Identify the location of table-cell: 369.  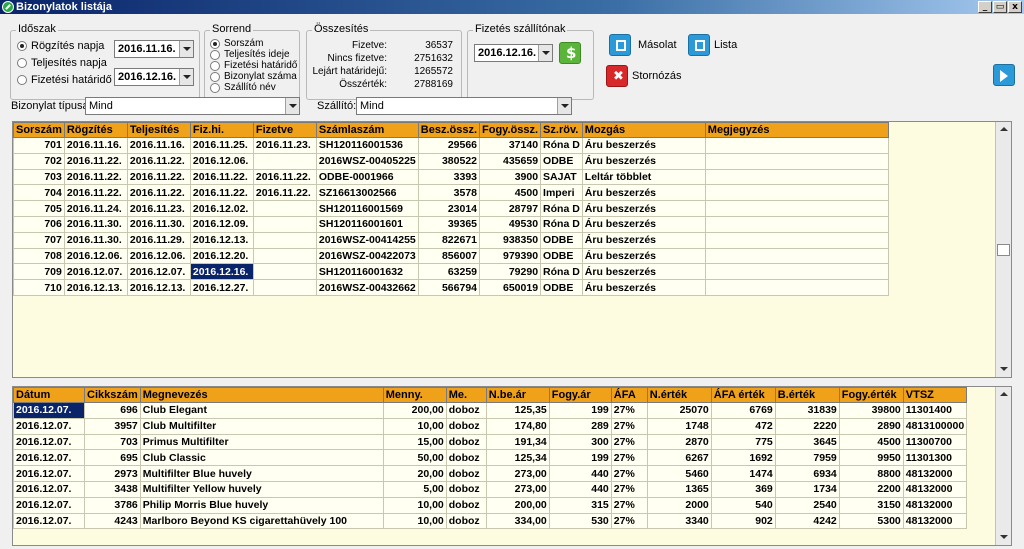
(743, 489).